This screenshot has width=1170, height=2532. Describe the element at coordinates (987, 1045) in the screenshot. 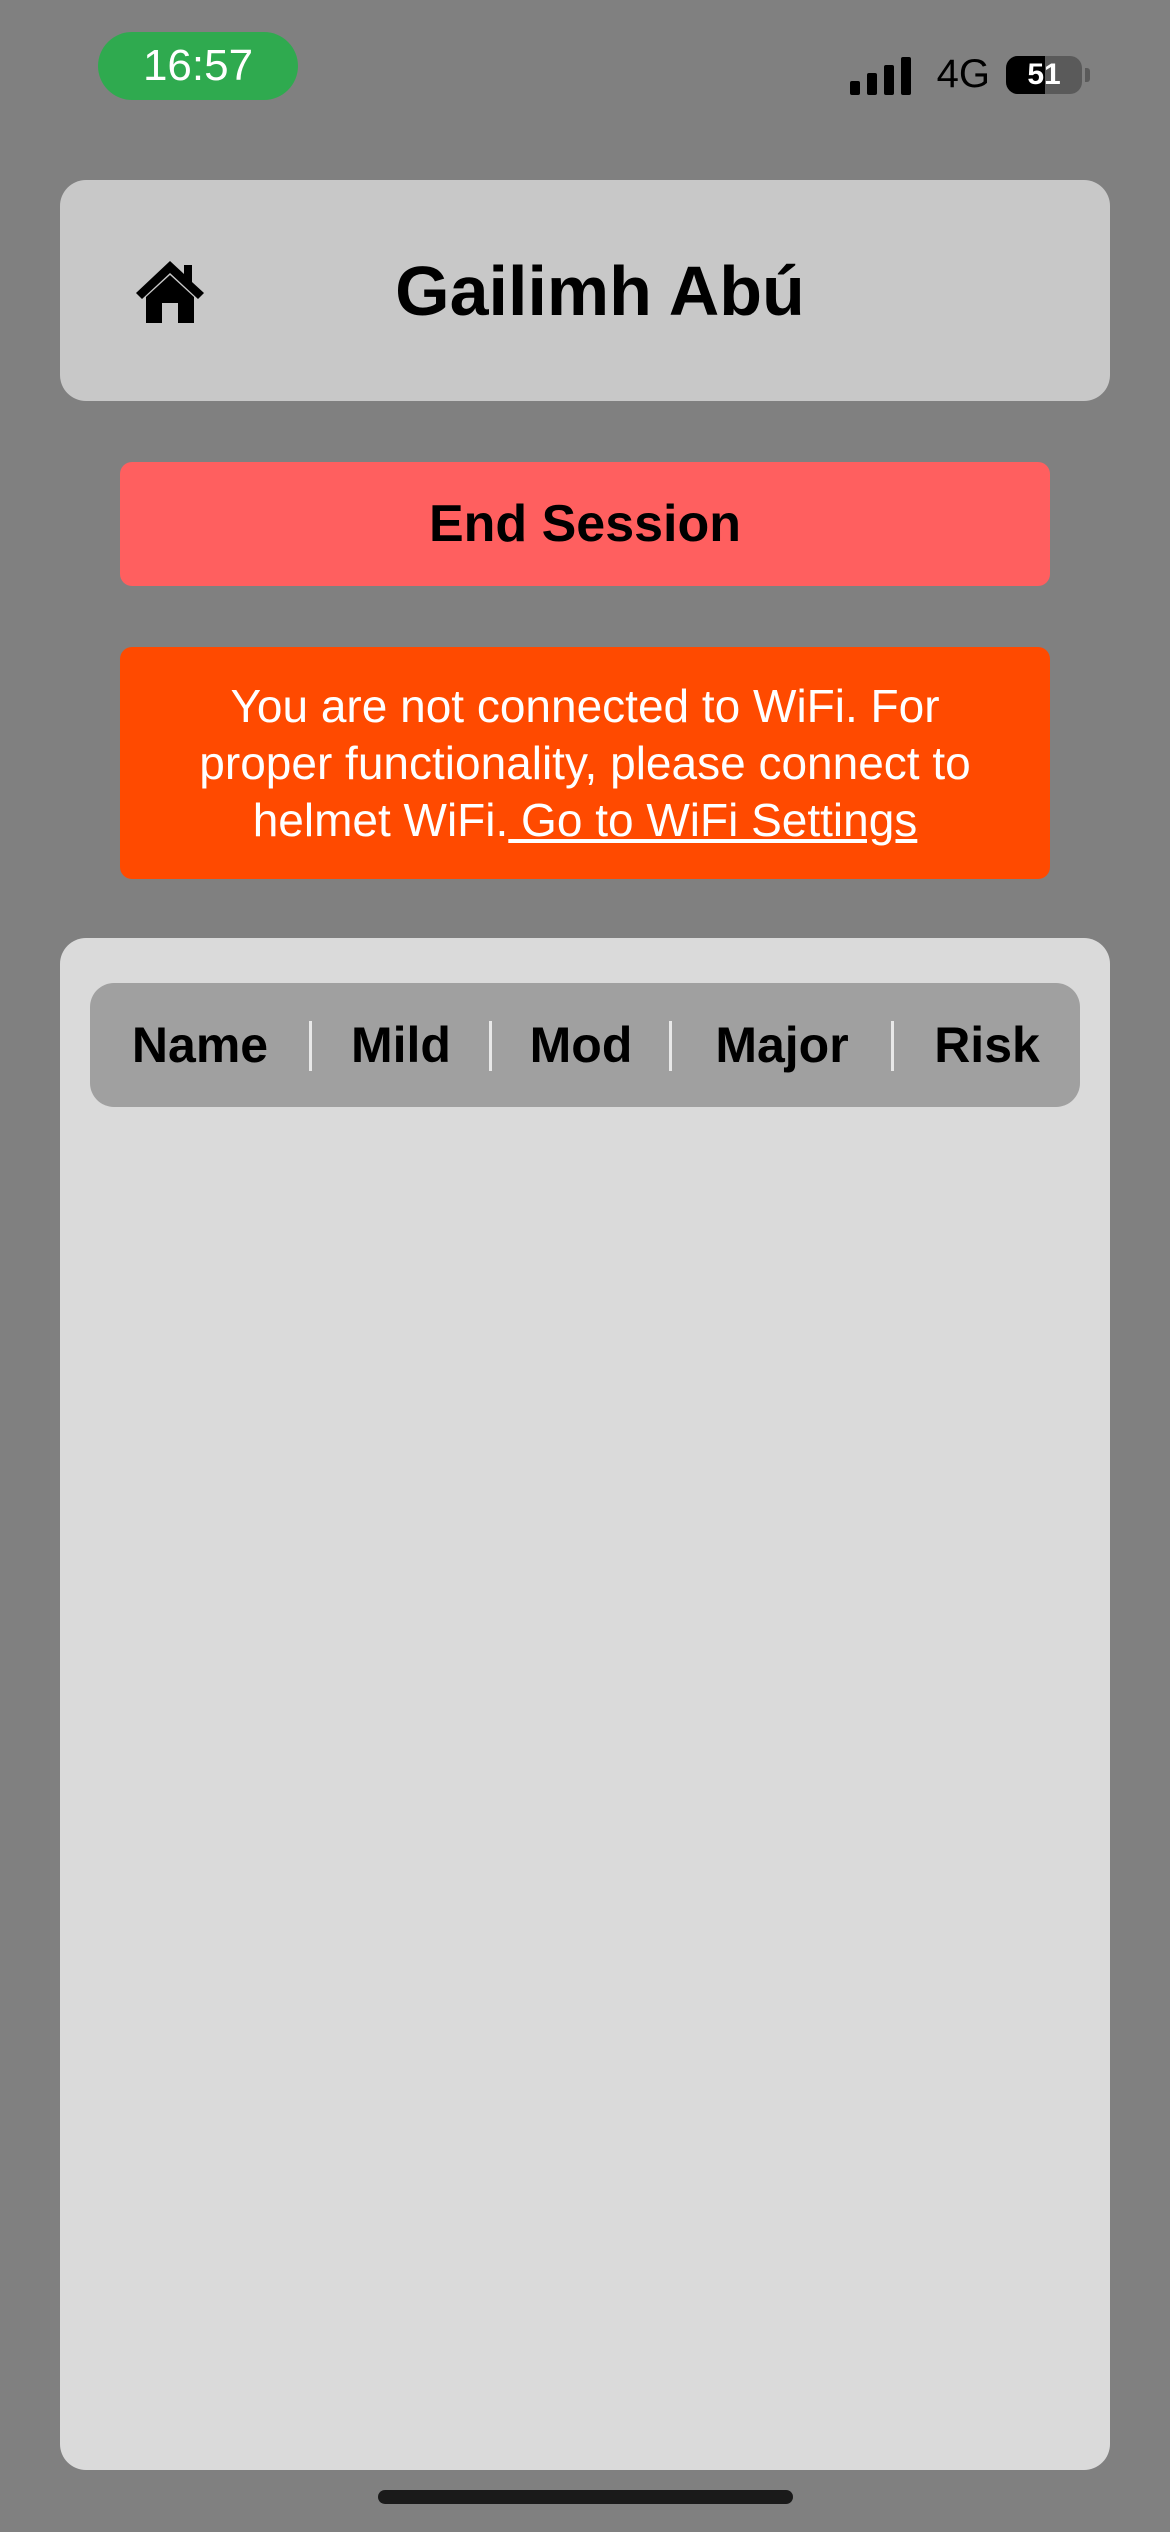

I see `column-header-risk: Risk` at that location.